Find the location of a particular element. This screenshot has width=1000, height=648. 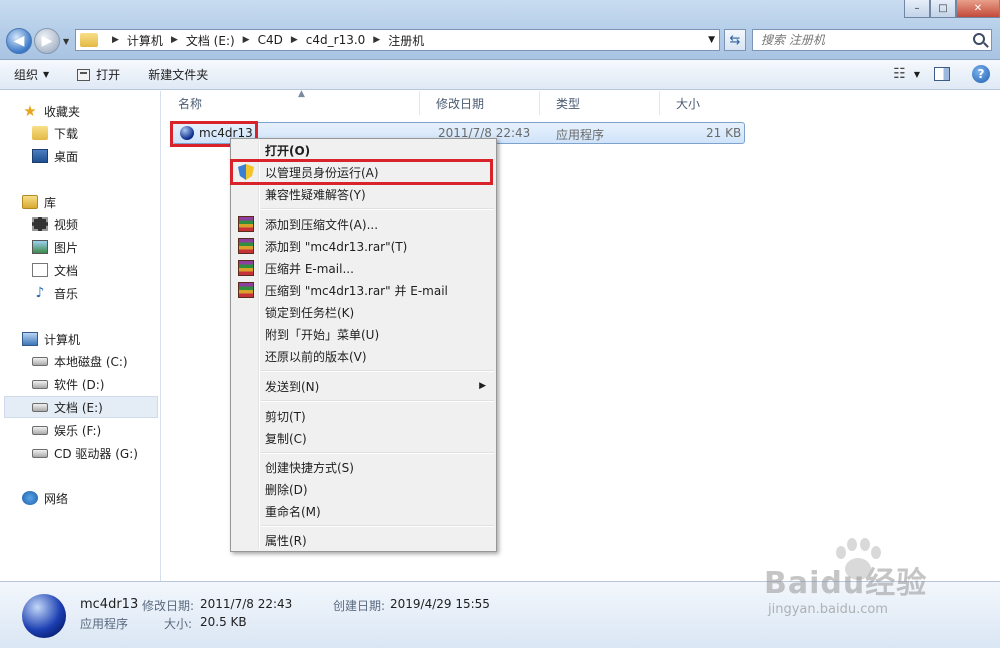

forward-button: ▶ is located at coordinates (47, 41).